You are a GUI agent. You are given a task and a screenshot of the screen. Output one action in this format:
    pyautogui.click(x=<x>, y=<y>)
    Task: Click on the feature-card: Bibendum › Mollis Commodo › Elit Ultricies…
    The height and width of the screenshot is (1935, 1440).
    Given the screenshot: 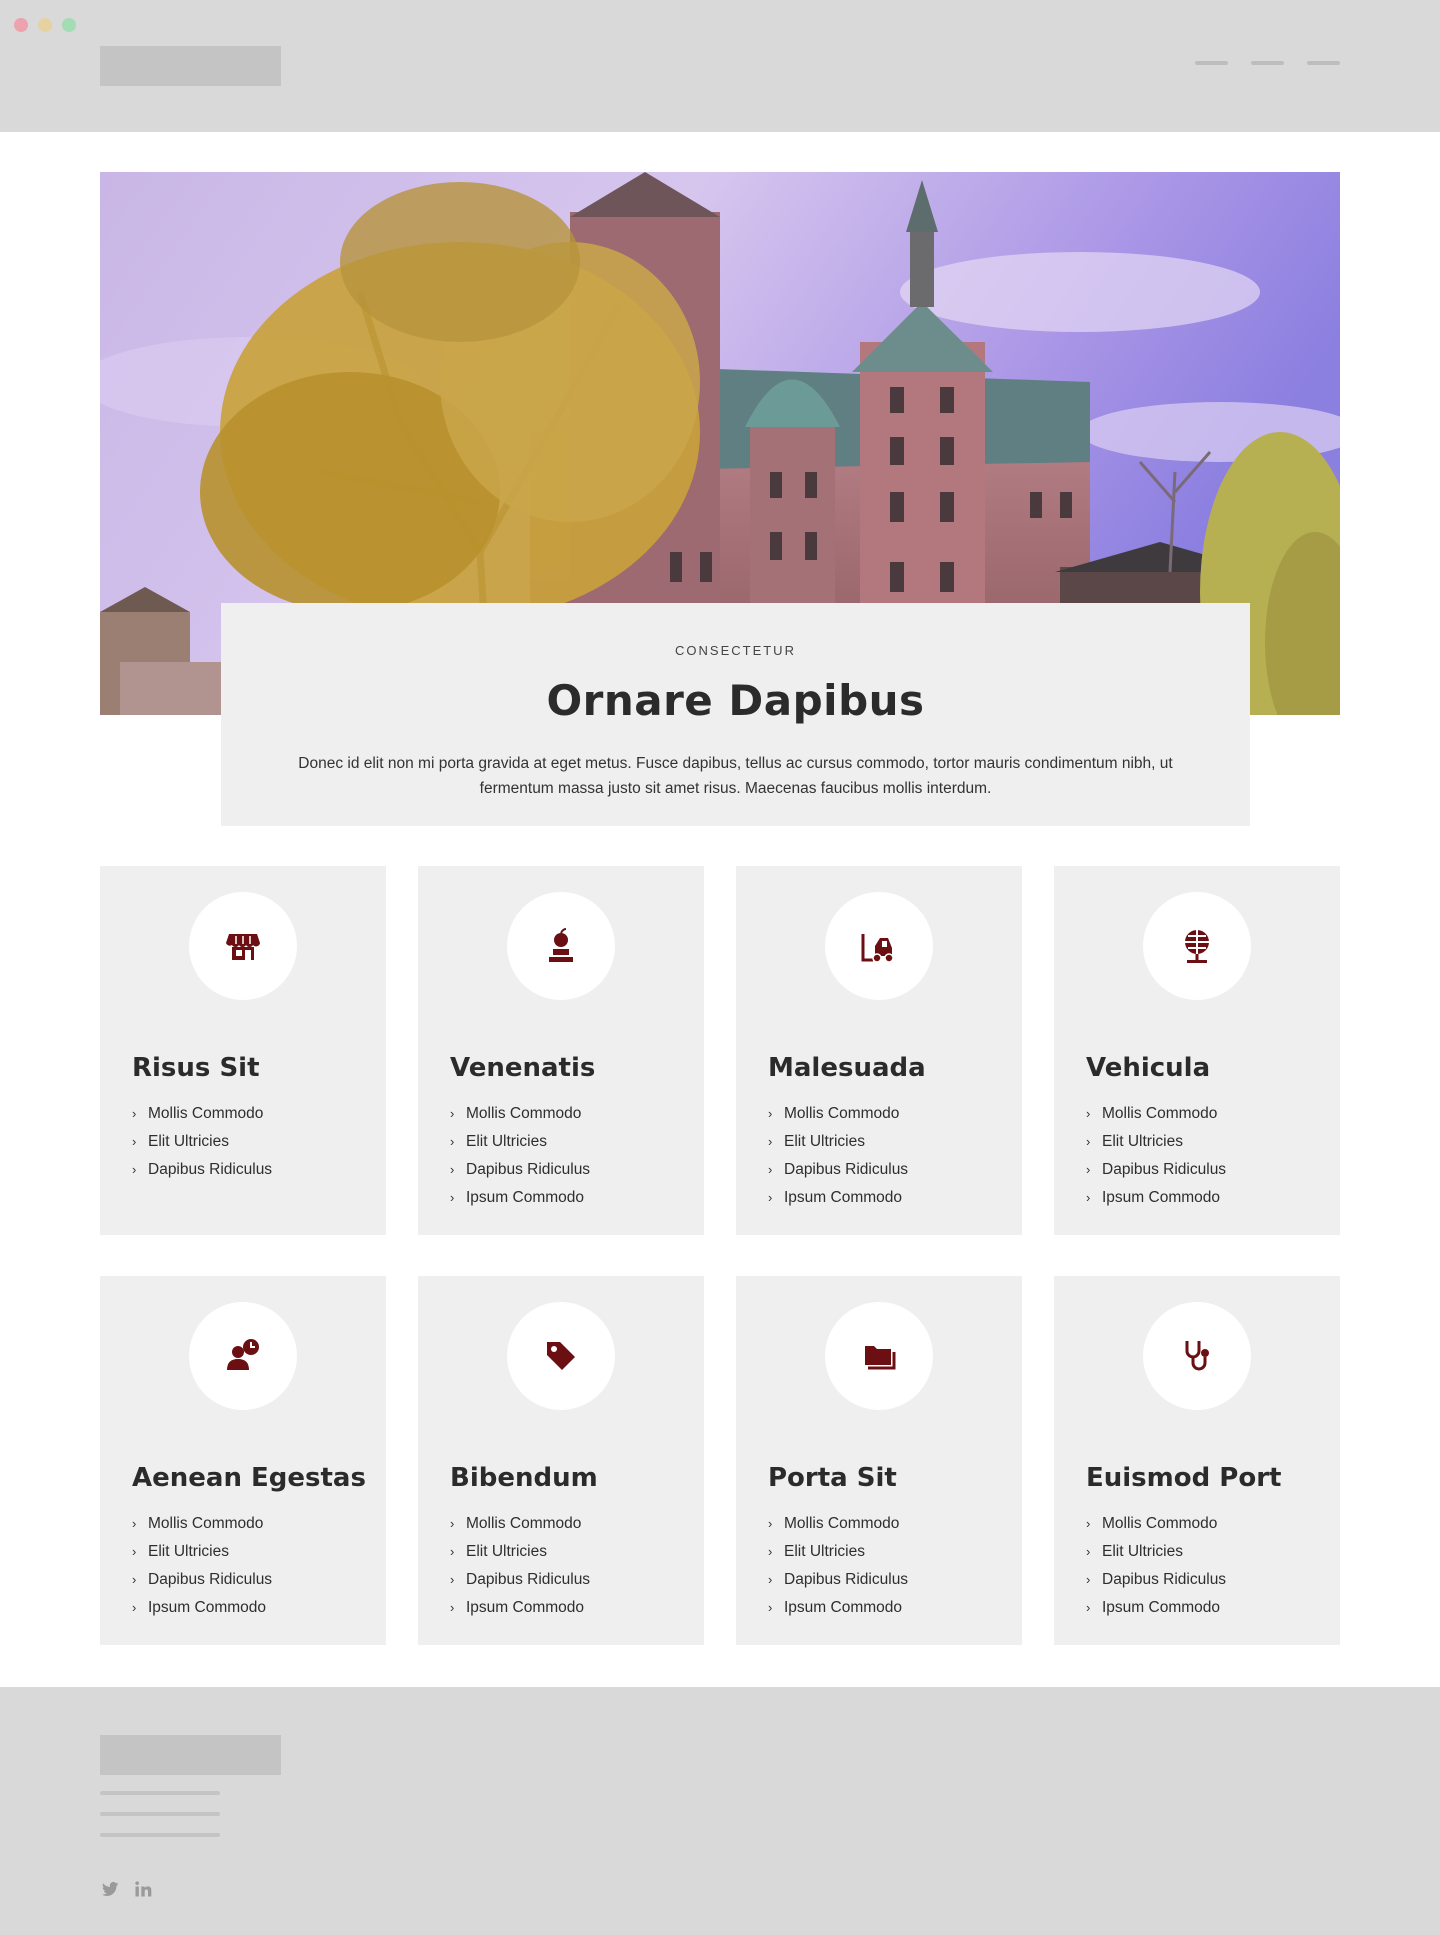 What is the action you would take?
    pyautogui.click(x=561, y=1460)
    